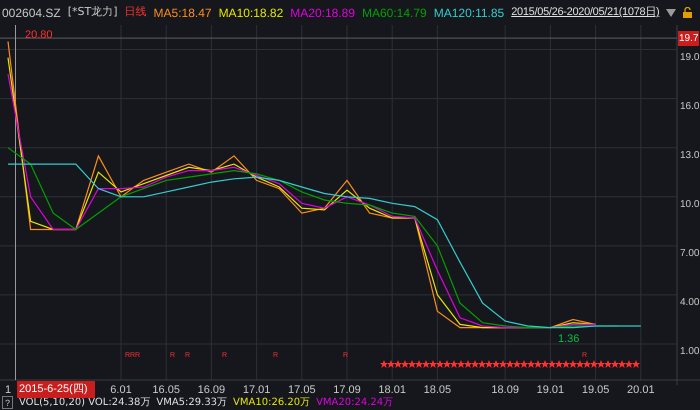  Describe the element at coordinates (671, 12) in the screenshot. I see `dropdown-triangle-icon` at that location.